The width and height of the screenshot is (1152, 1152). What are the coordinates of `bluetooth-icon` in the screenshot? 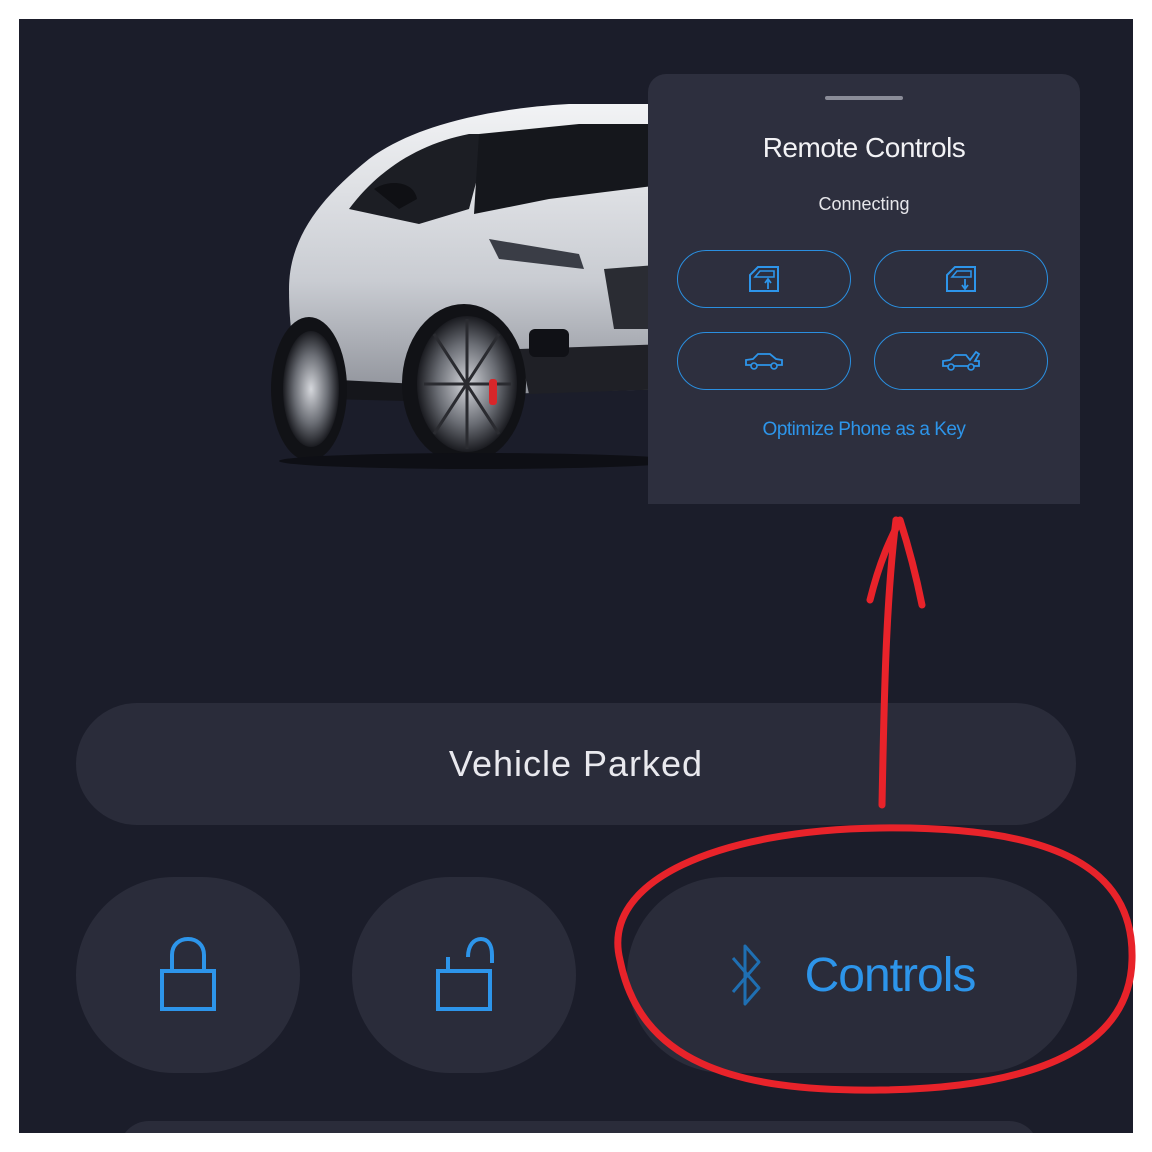 It's located at (746, 975).